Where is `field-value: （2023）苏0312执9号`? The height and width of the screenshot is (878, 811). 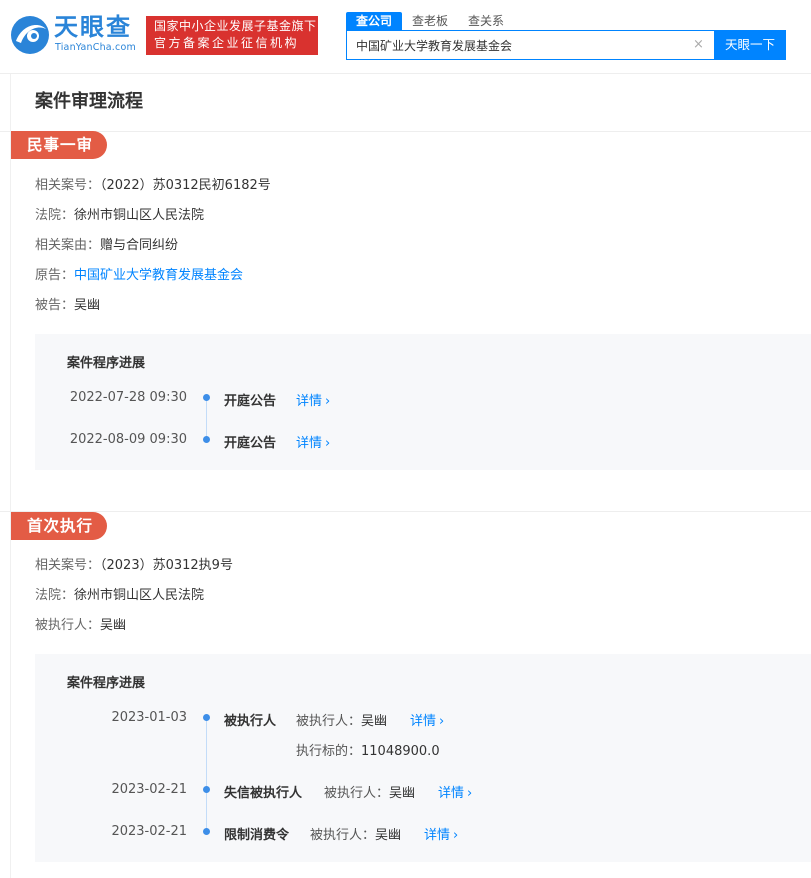 field-value: （2023）苏0312执9号 is located at coordinates (166, 565).